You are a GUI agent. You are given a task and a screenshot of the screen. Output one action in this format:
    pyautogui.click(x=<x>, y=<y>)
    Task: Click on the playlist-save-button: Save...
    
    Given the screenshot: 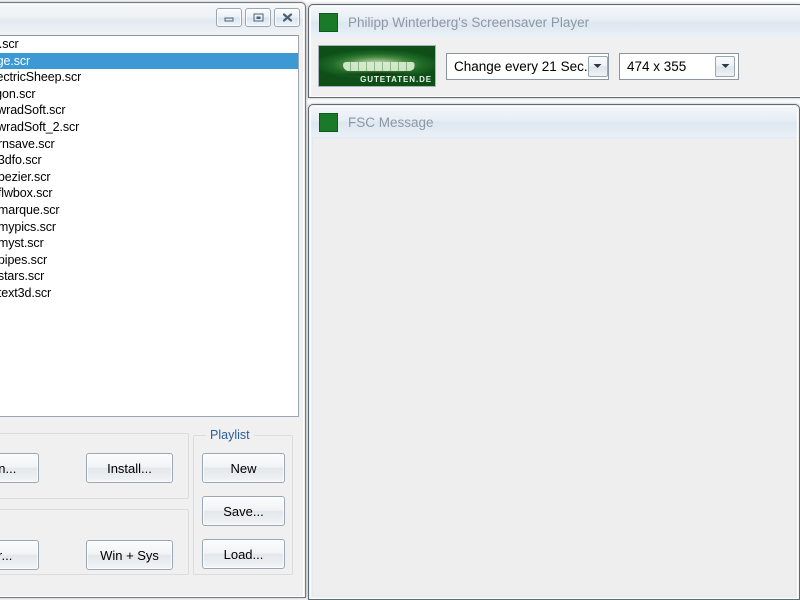 What is the action you would take?
    pyautogui.click(x=243, y=511)
    